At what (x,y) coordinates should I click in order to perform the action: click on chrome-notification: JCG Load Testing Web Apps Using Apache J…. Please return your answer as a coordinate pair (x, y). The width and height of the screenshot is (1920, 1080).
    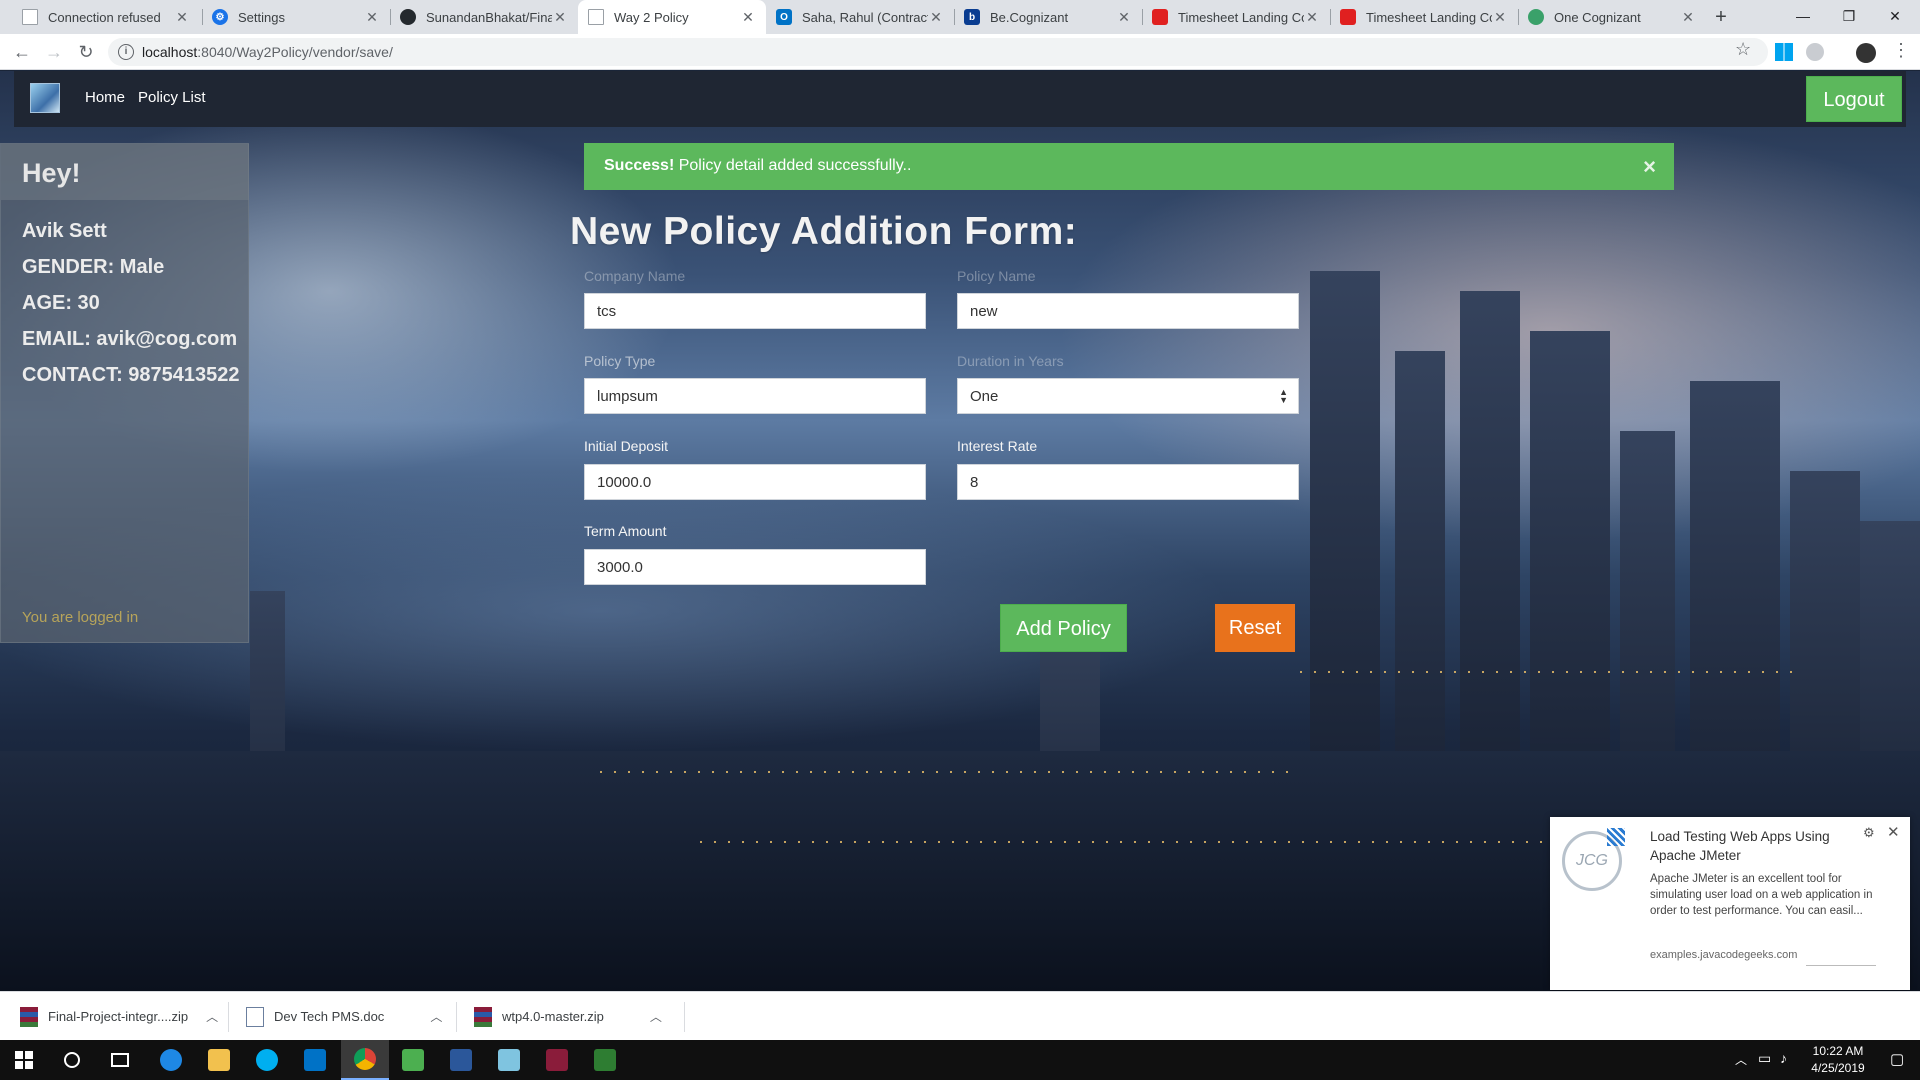
    Looking at the image, I should click on (1730, 903).